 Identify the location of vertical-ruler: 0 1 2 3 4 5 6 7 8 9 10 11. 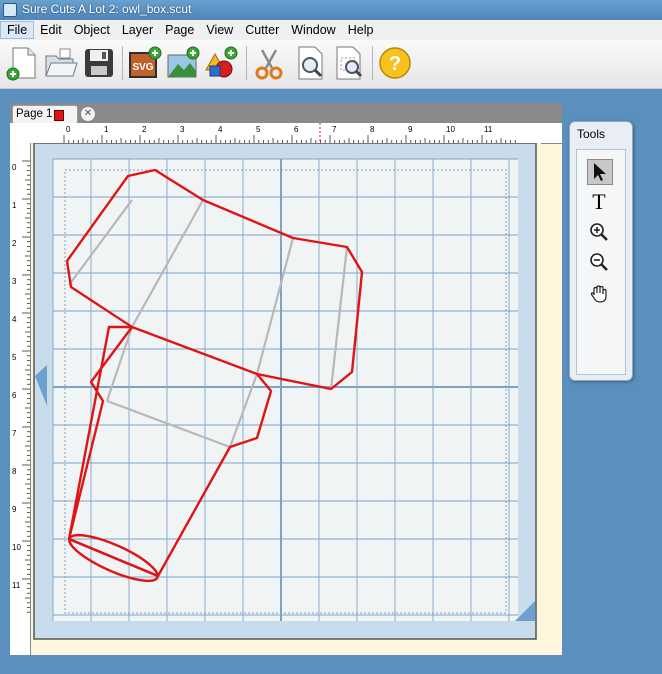
(20, 399).